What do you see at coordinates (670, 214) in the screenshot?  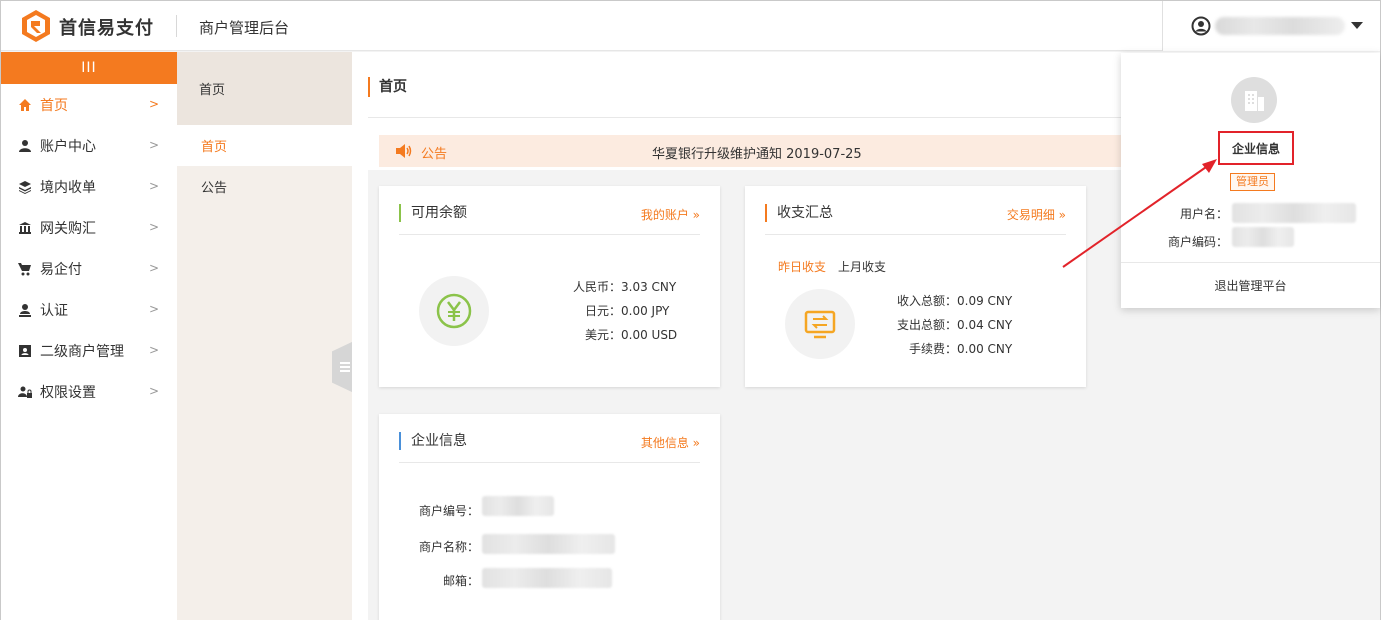 I see `my-account-link: 我的账户 »` at bounding box center [670, 214].